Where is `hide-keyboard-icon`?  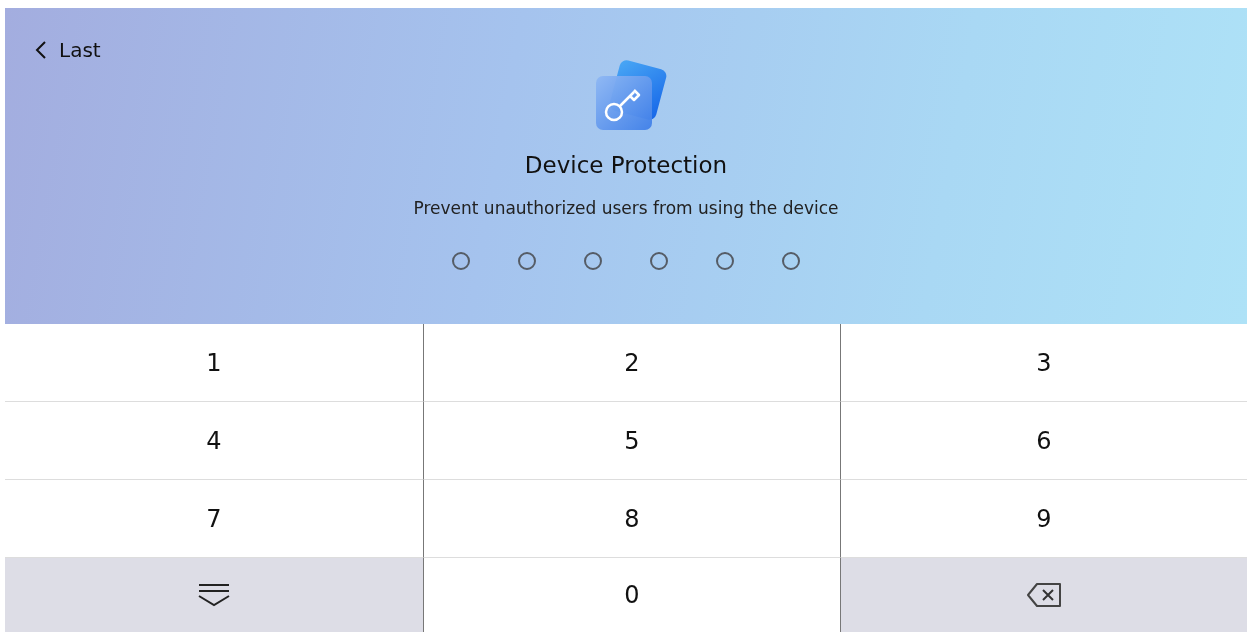
hide-keyboard-icon is located at coordinates (214, 595).